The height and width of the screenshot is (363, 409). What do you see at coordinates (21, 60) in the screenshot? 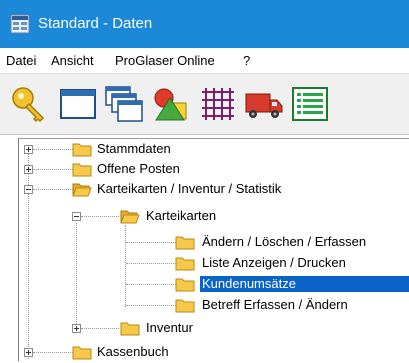
I see `menu-datei: Datei` at bounding box center [21, 60].